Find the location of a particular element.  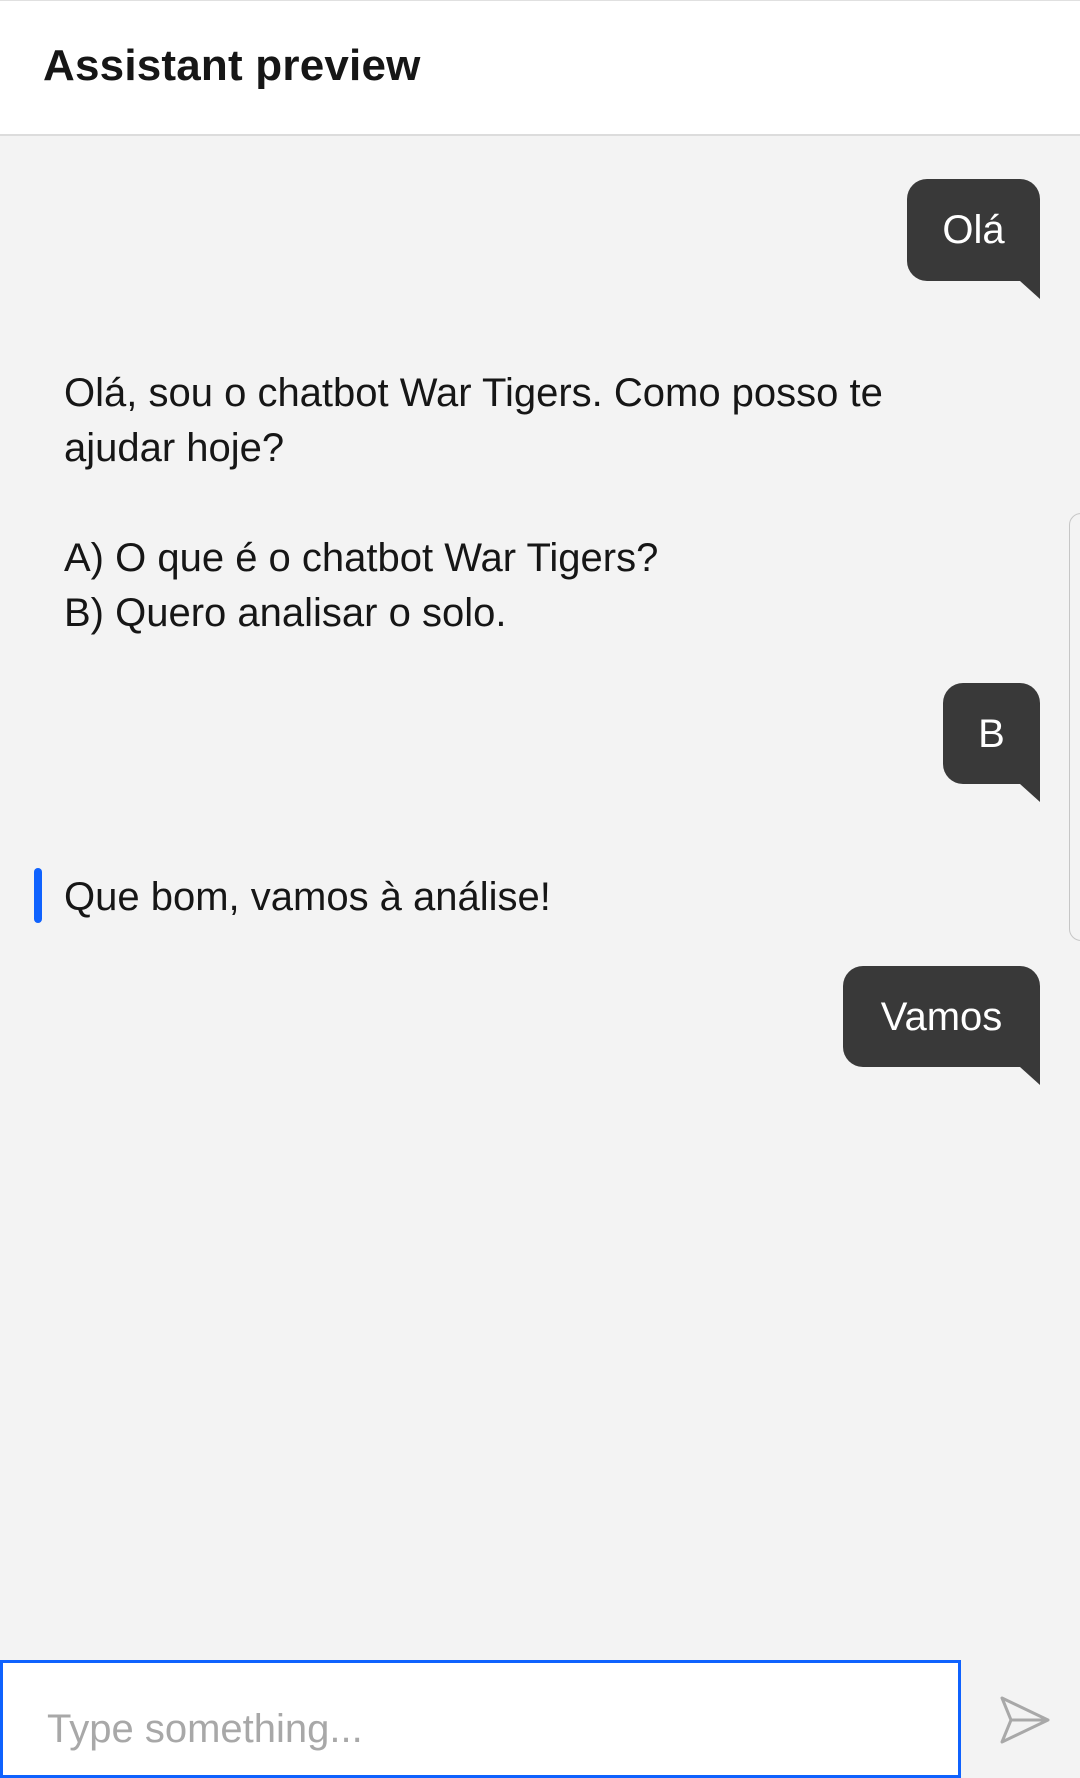

user-message-bubble: B is located at coordinates (991, 742).